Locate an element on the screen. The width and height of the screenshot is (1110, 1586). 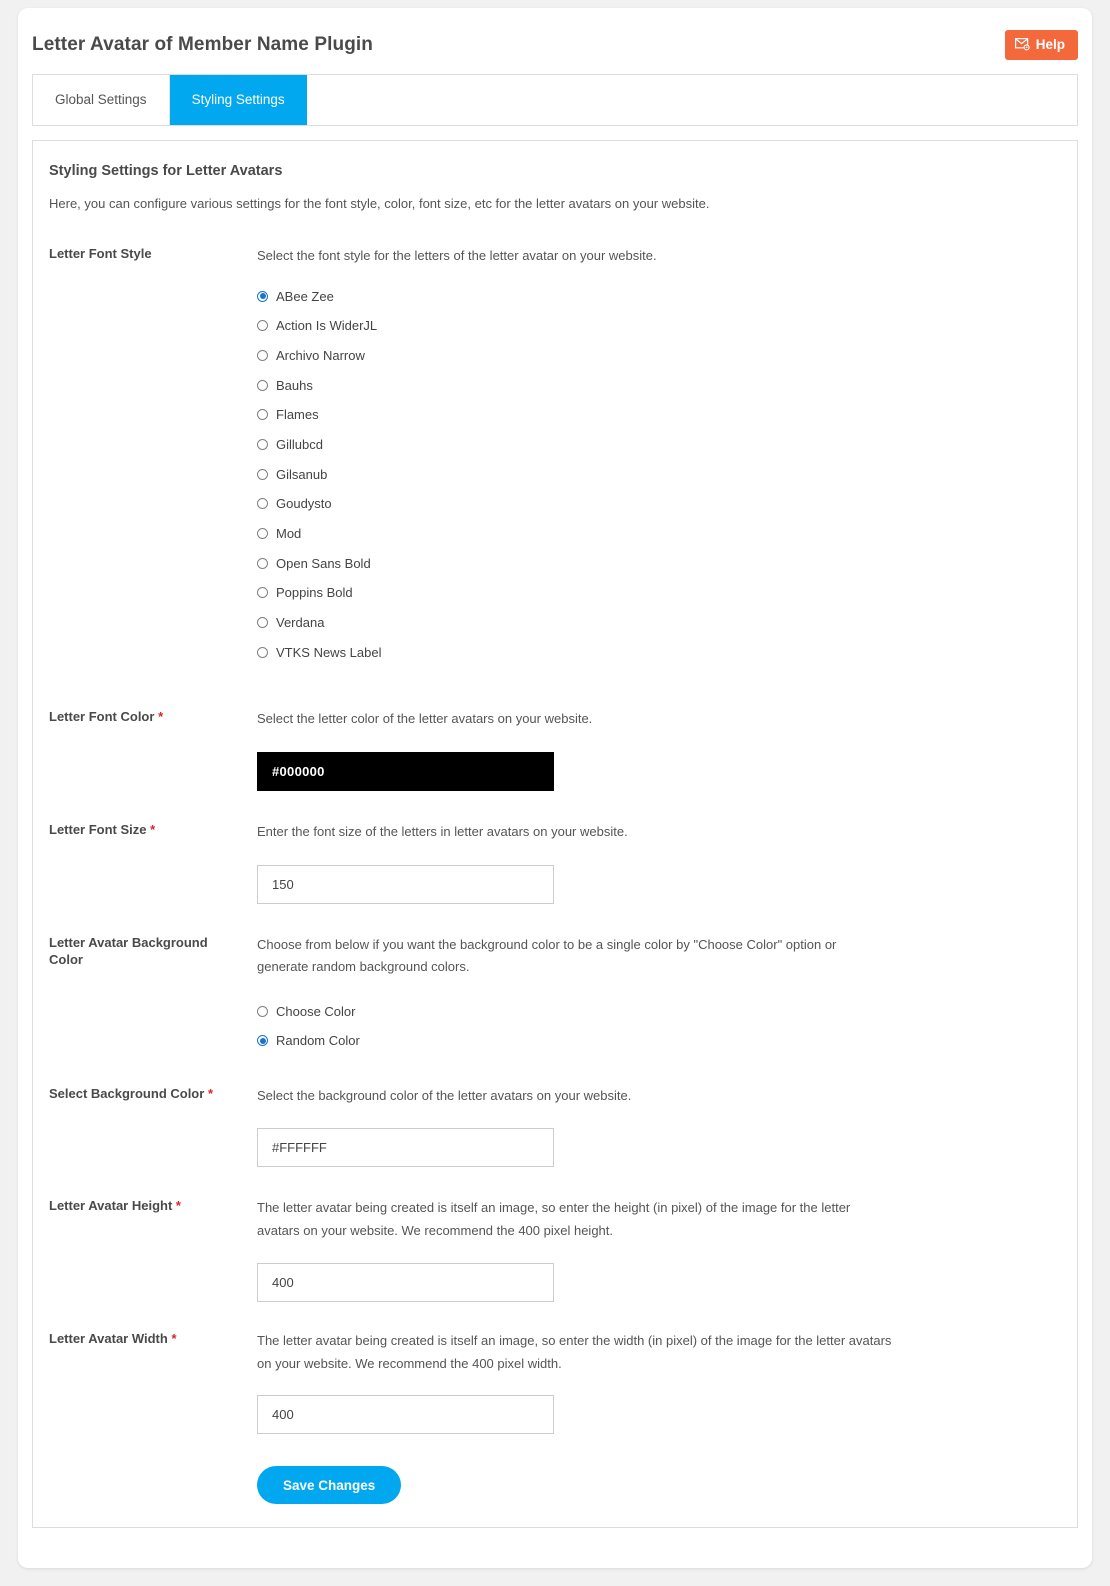
radio-font-archivo-narrow: Archivo Narrow is located at coordinates (659, 356).